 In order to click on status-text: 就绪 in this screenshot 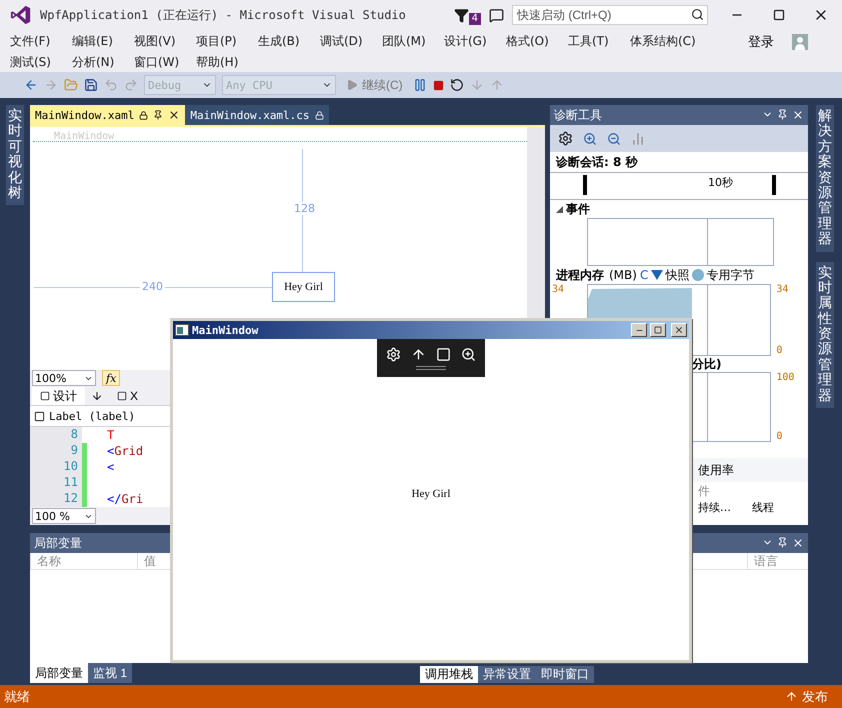, I will do `click(17, 697)`.